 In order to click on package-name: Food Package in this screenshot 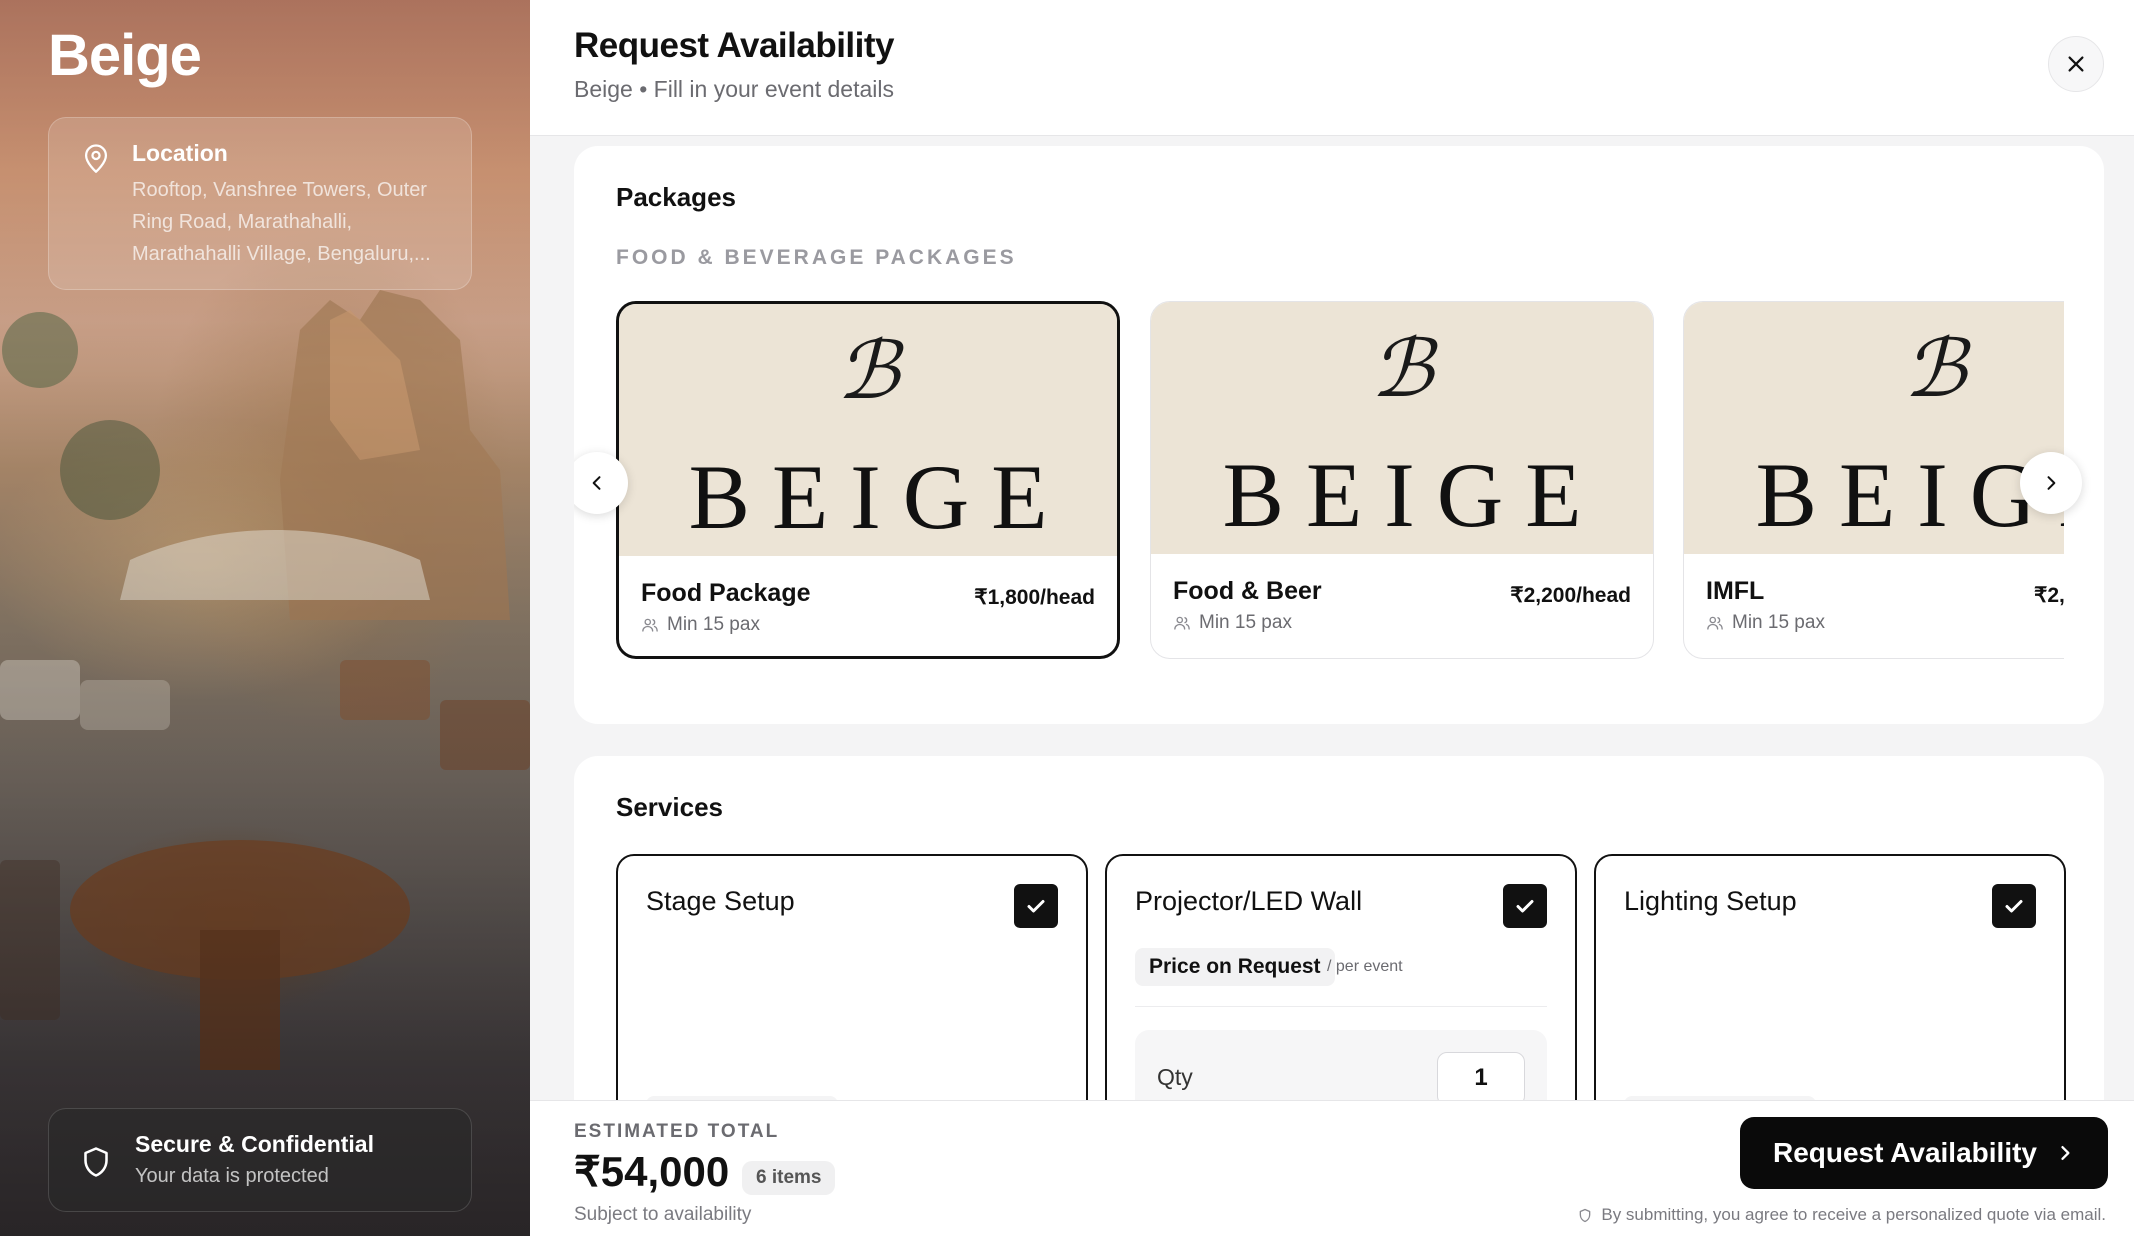, I will do `click(726, 593)`.